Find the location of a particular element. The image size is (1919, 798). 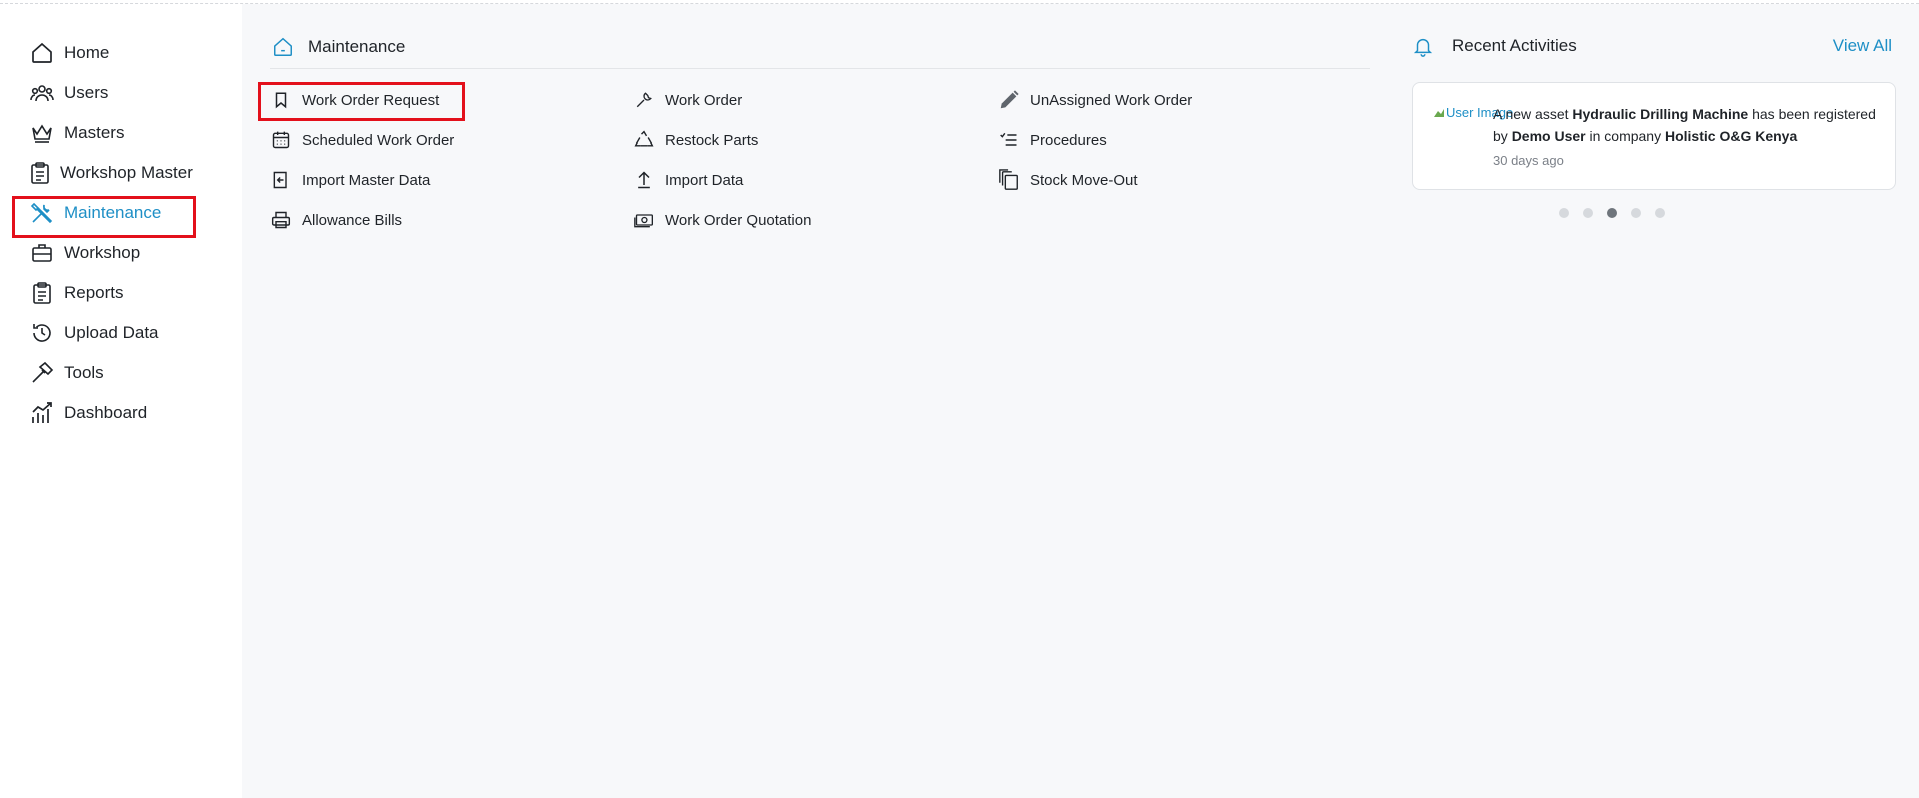

menu-item-scheduled-work-order: Scheduled Work Order is located at coordinates (362, 140).